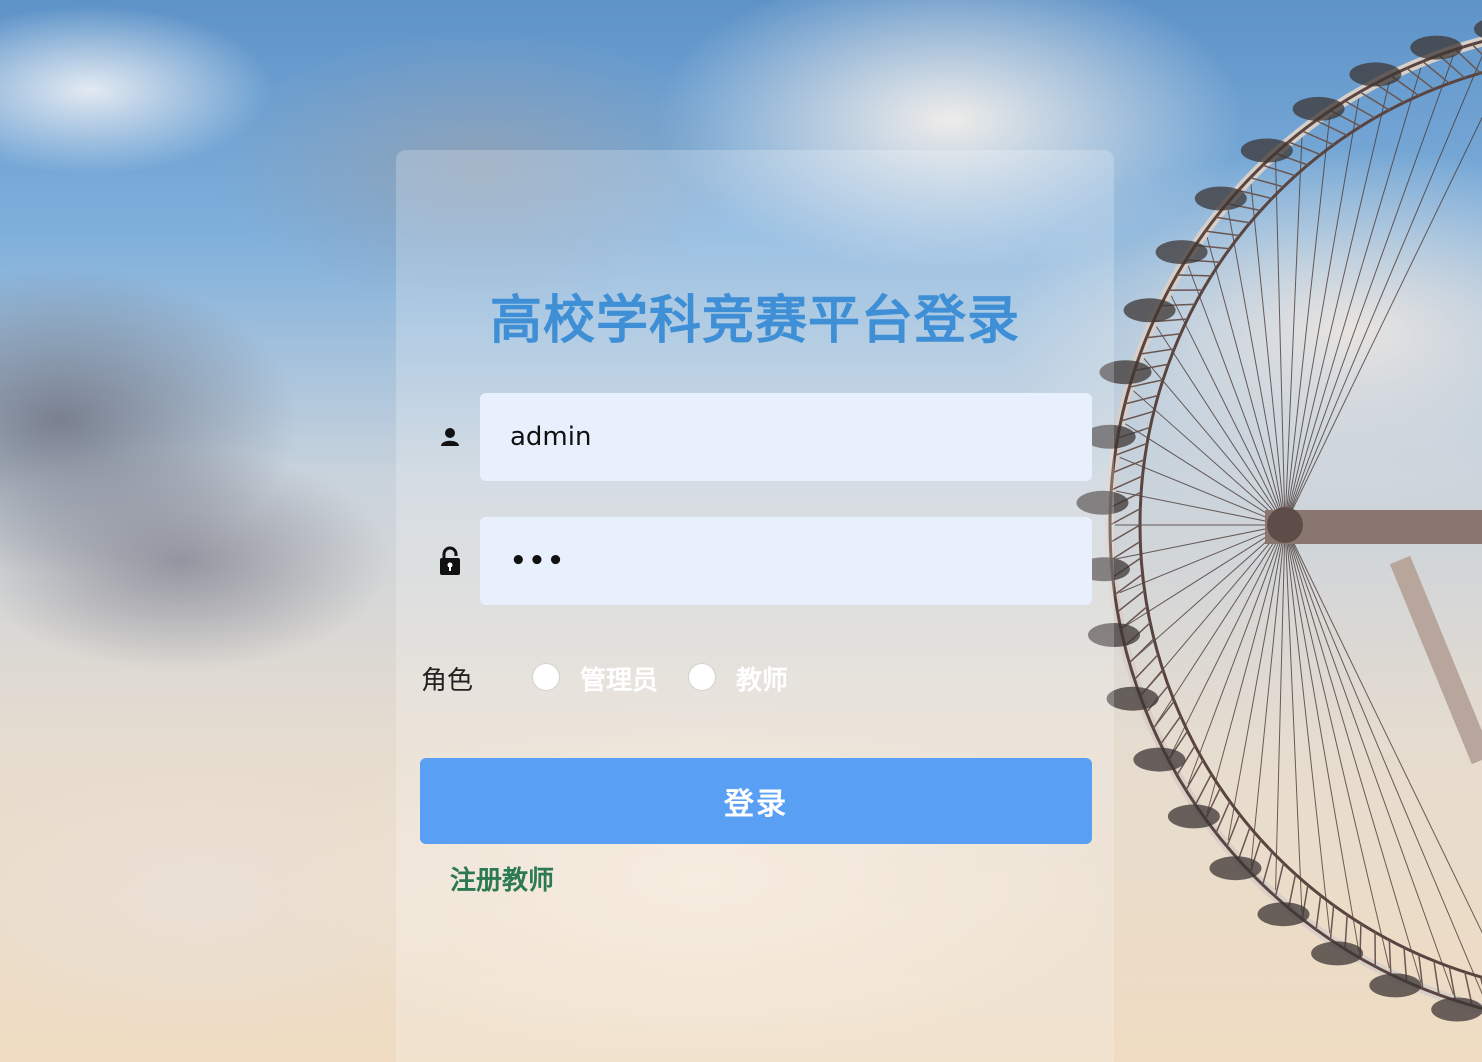  I want to click on role-radio-admin, so click(546, 677).